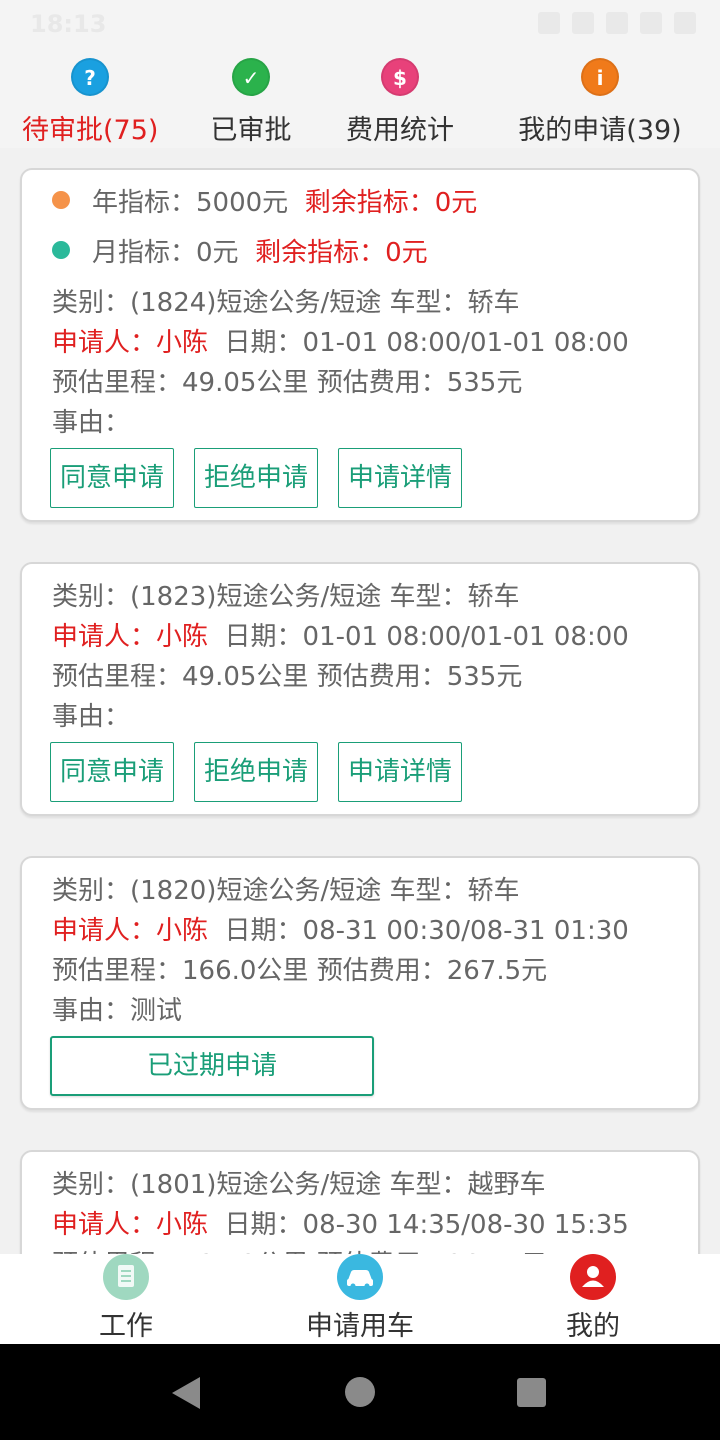 The height and width of the screenshot is (1440, 720). Describe the element at coordinates (286, 303) in the screenshot. I see `category-line: 类别：(1824)短途公务/短途 车型：轿车` at that location.